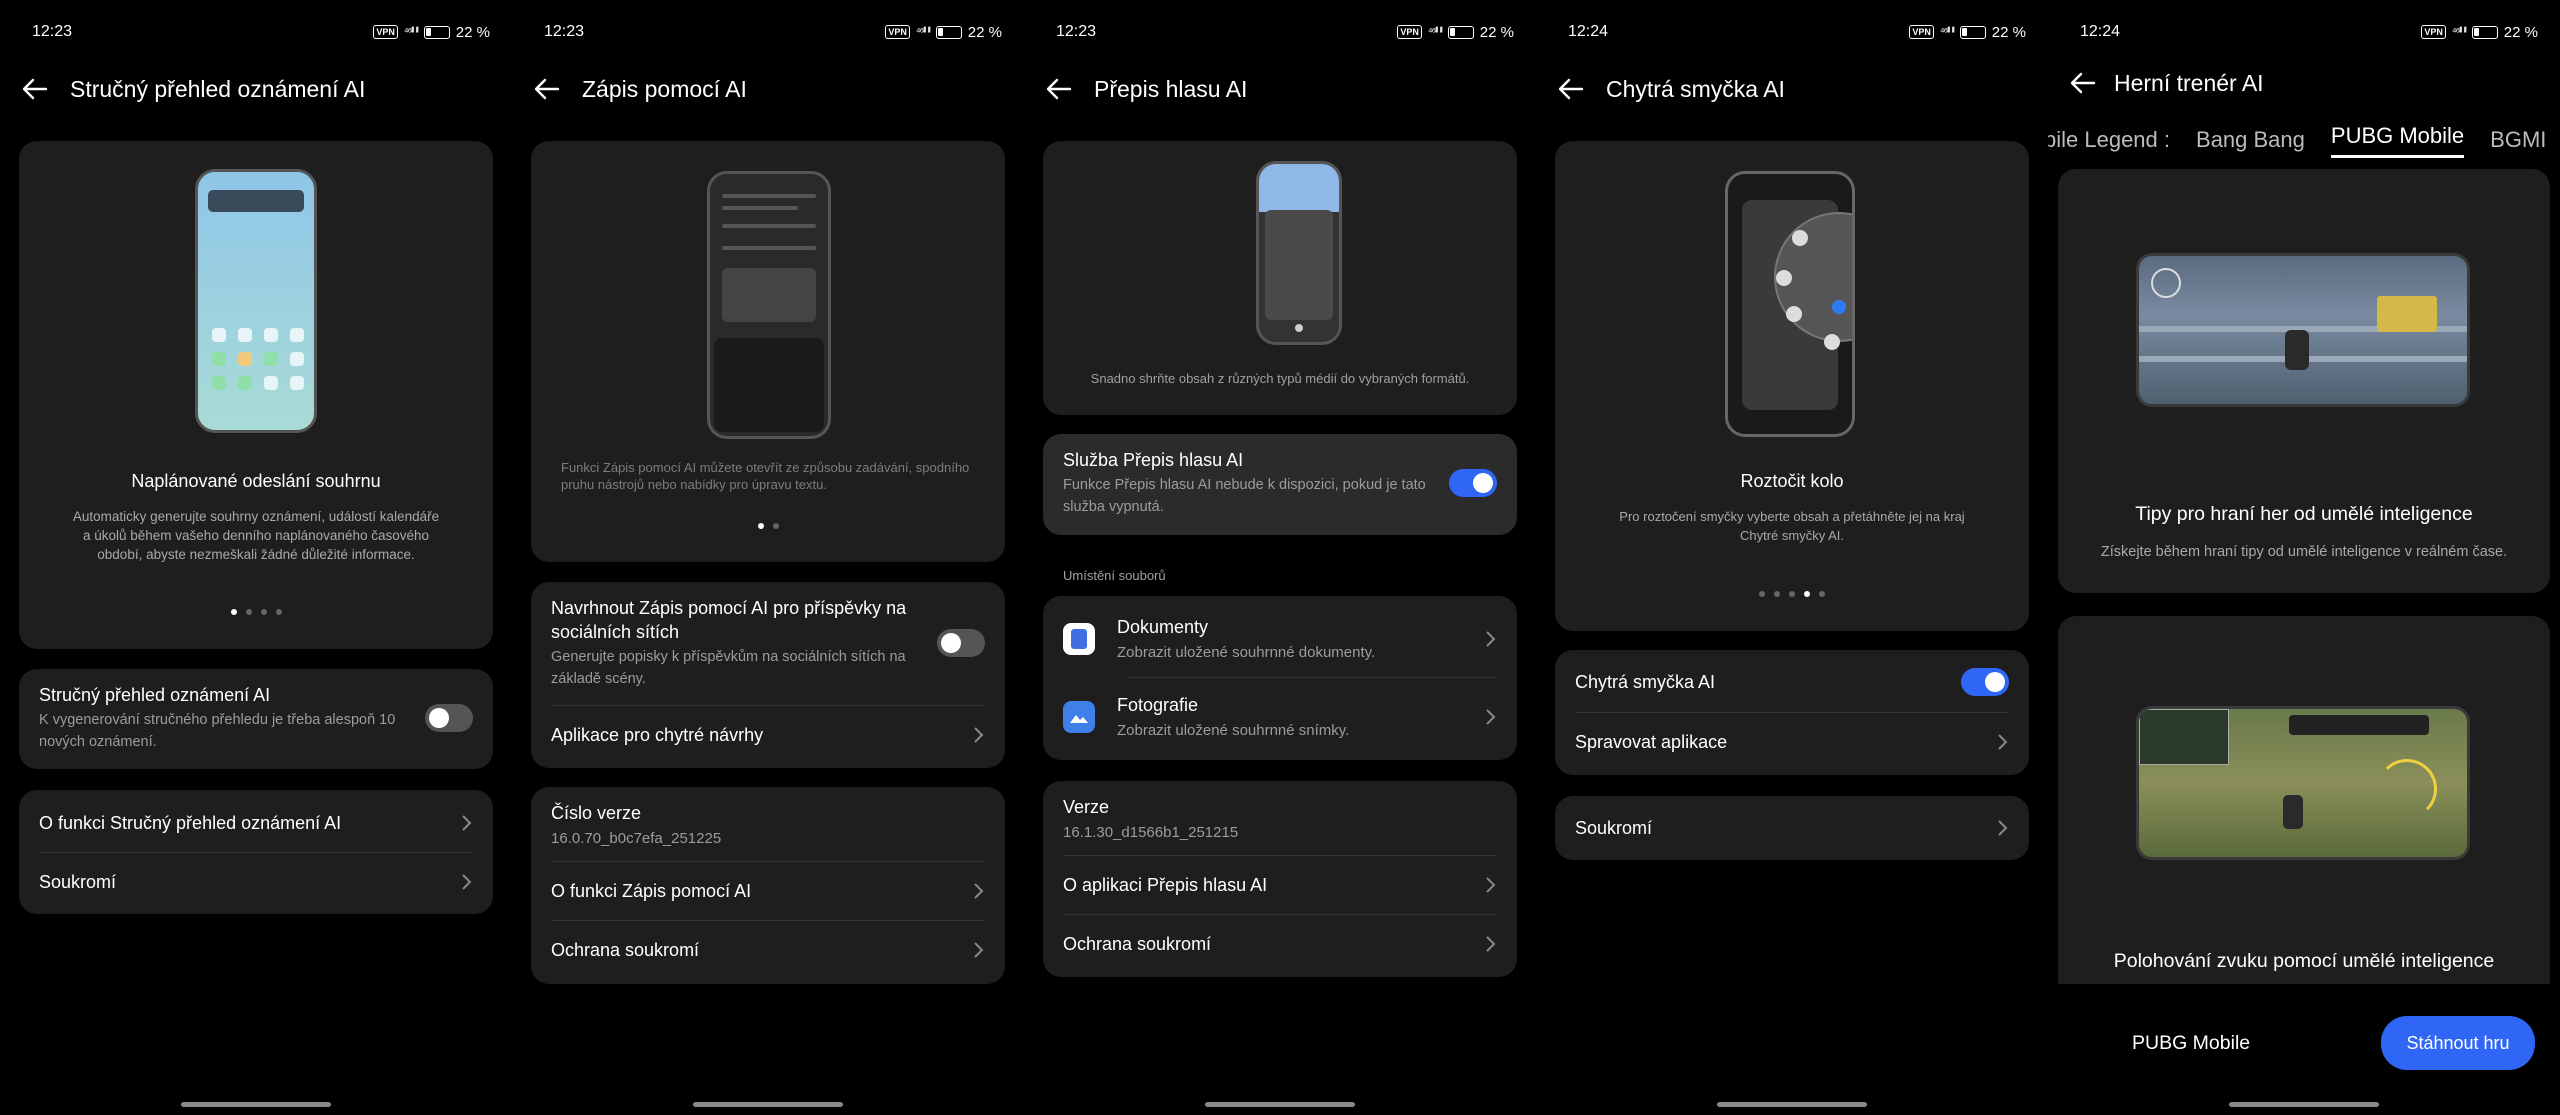 Image resolution: width=2560 pixels, height=1115 pixels. Describe the element at coordinates (1280, 885) in the screenshot. I see `about-link: O aplikaci Přepis hlasu AI` at that location.